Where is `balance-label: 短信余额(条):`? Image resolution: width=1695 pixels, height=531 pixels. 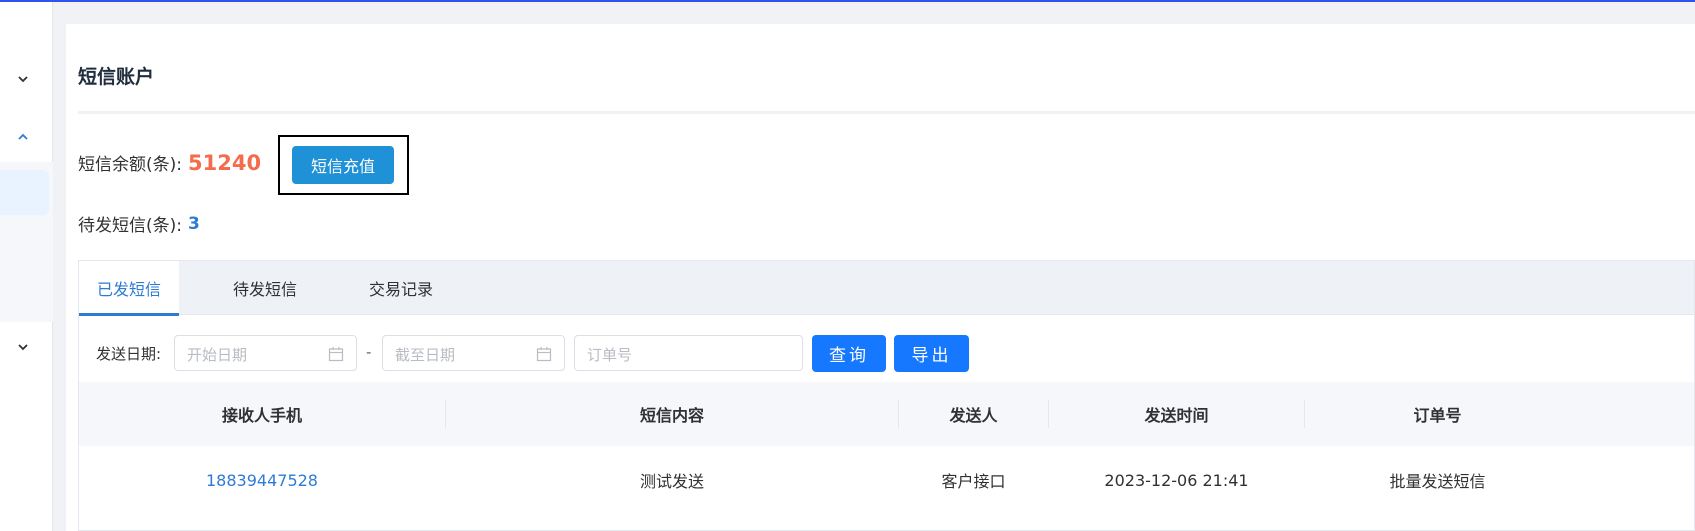 balance-label: 短信余额(条): is located at coordinates (130, 165).